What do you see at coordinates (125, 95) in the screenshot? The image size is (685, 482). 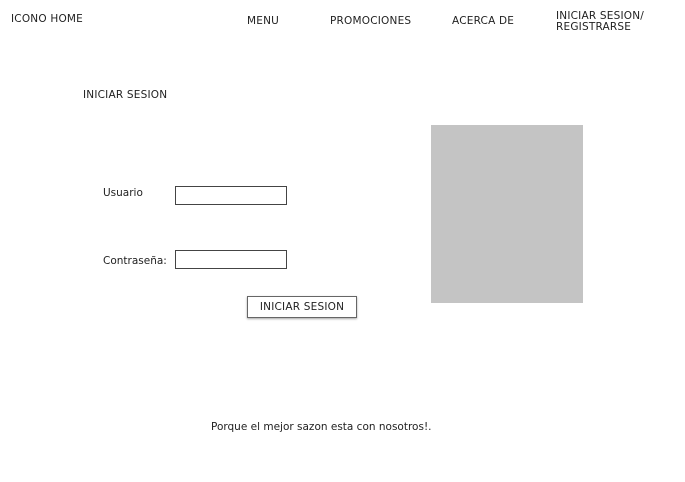 I see `page-title: INICIAR SESION` at bounding box center [125, 95].